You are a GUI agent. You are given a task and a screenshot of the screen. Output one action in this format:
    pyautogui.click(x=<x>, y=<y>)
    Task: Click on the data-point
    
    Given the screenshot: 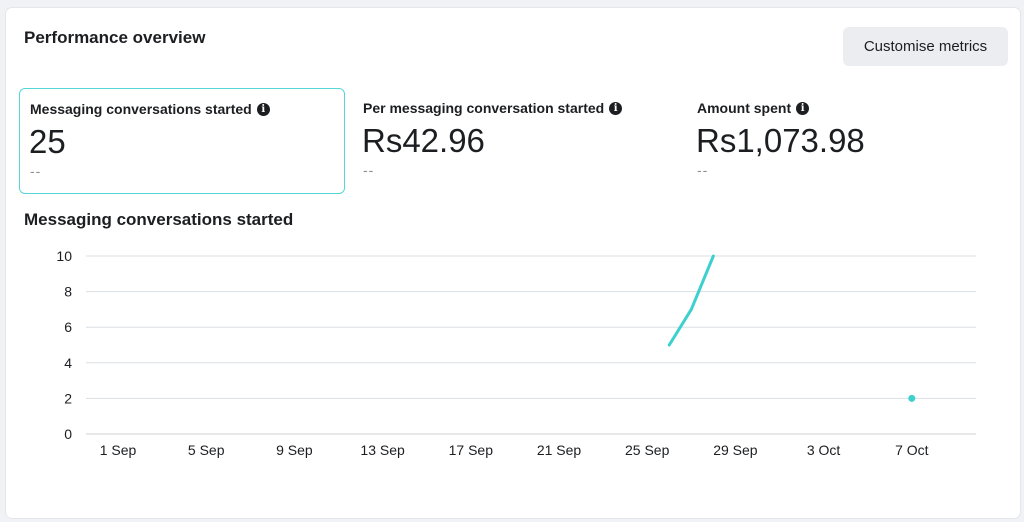 What is the action you would take?
    pyautogui.click(x=912, y=398)
    